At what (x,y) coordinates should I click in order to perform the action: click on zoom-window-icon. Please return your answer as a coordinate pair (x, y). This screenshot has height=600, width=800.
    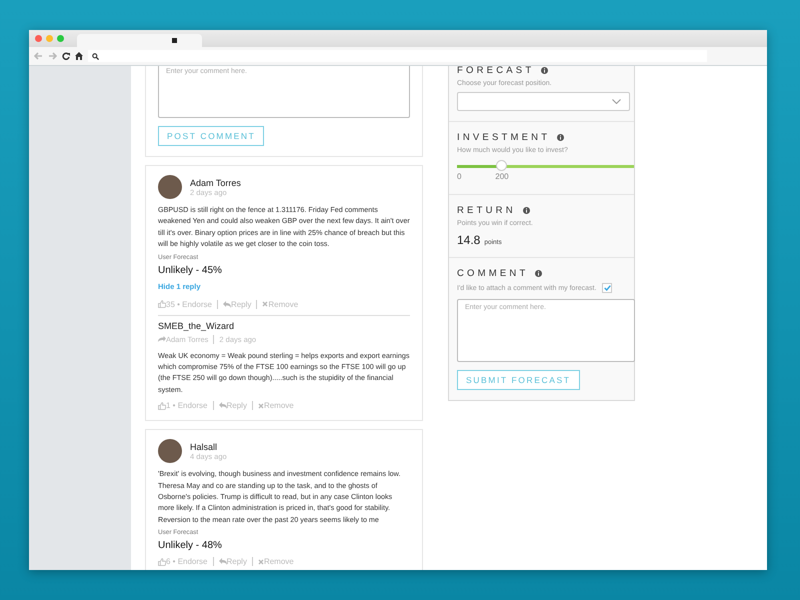
    Looking at the image, I should click on (60, 38).